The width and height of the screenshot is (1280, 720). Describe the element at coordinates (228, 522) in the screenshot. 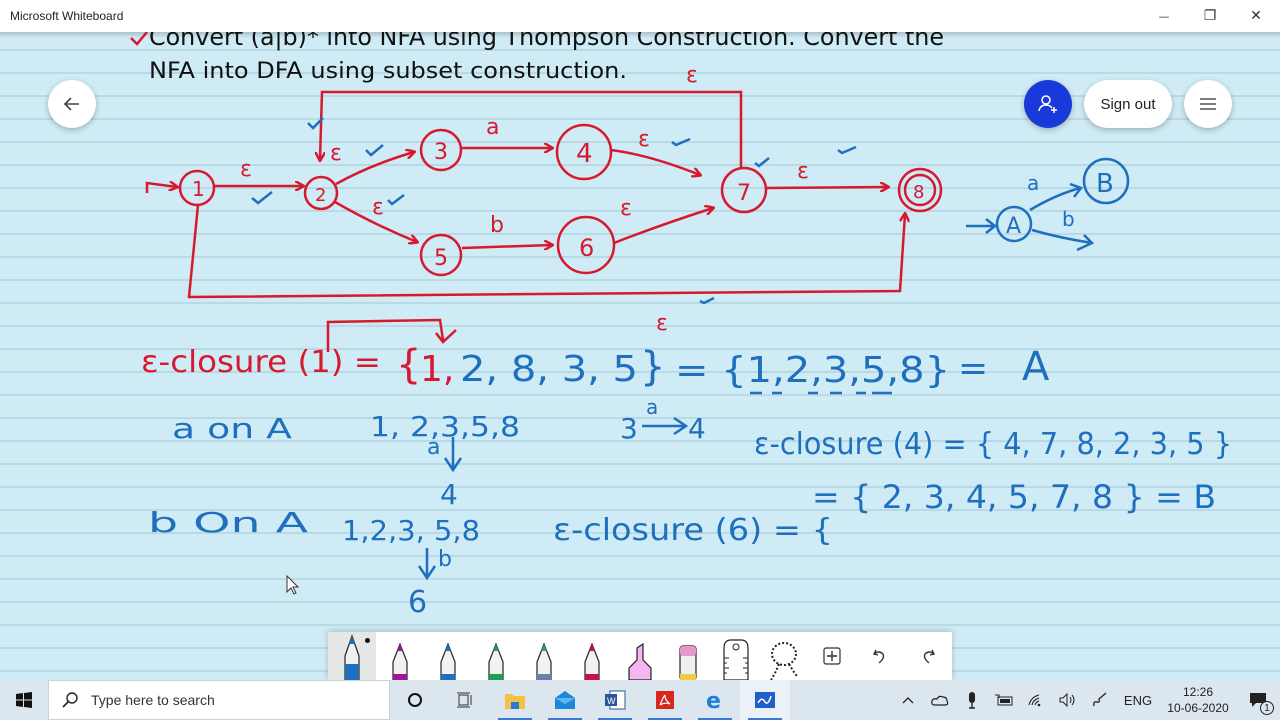

I see `b-on-A-label: b On A` at that location.